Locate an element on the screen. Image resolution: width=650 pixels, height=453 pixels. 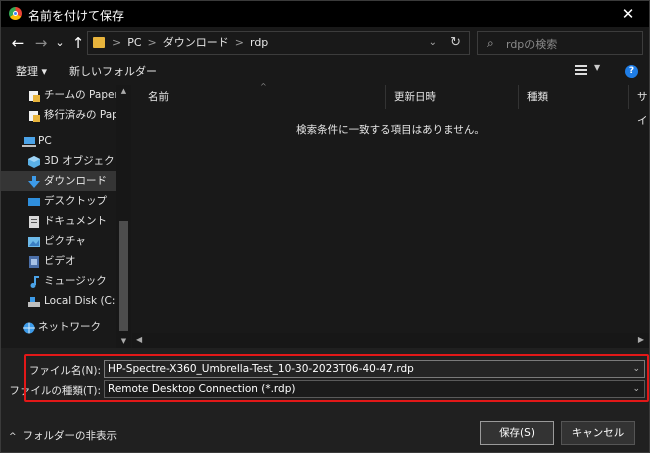
window-title: 名前を付けて保存 is located at coordinates (76, 16).